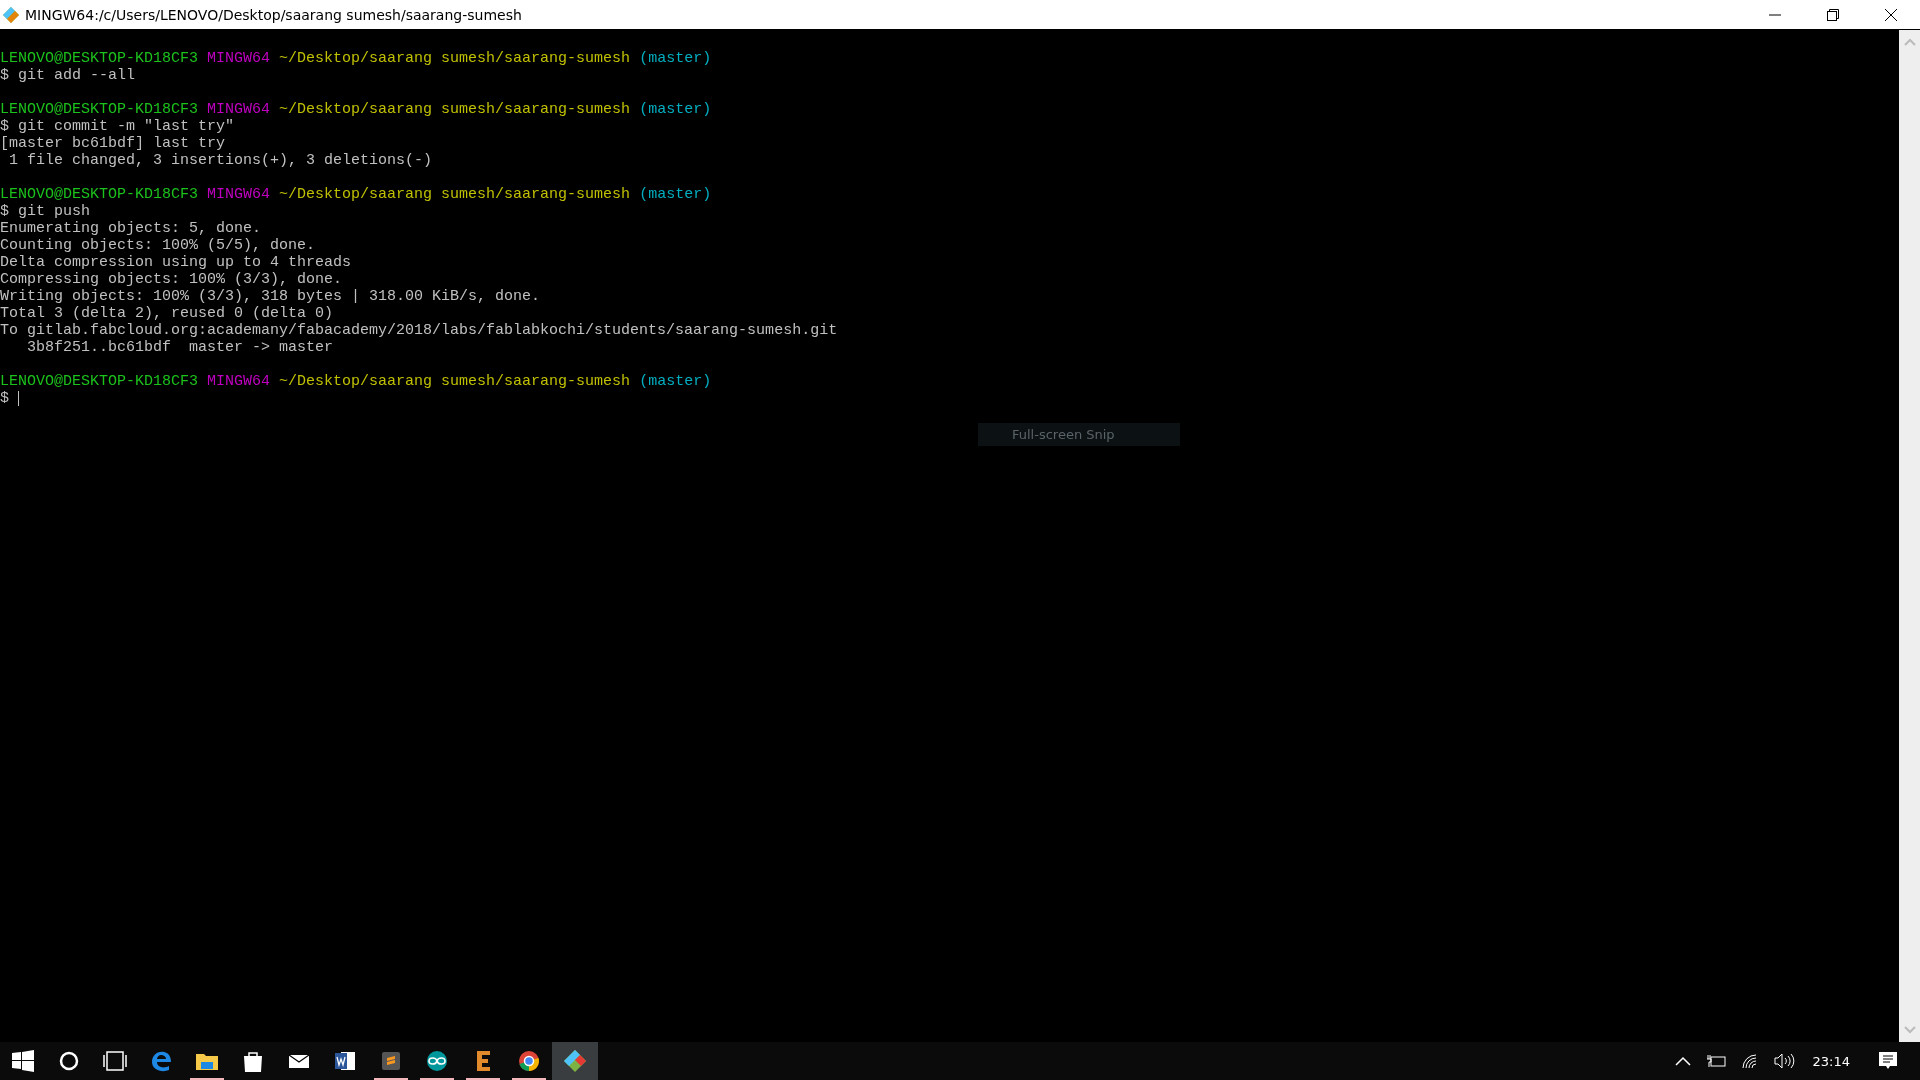 Image resolution: width=1920 pixels, height=1080 pixels. I want to click on output-line: Counting objects: 100% (5/5), done., so click(158, 245).